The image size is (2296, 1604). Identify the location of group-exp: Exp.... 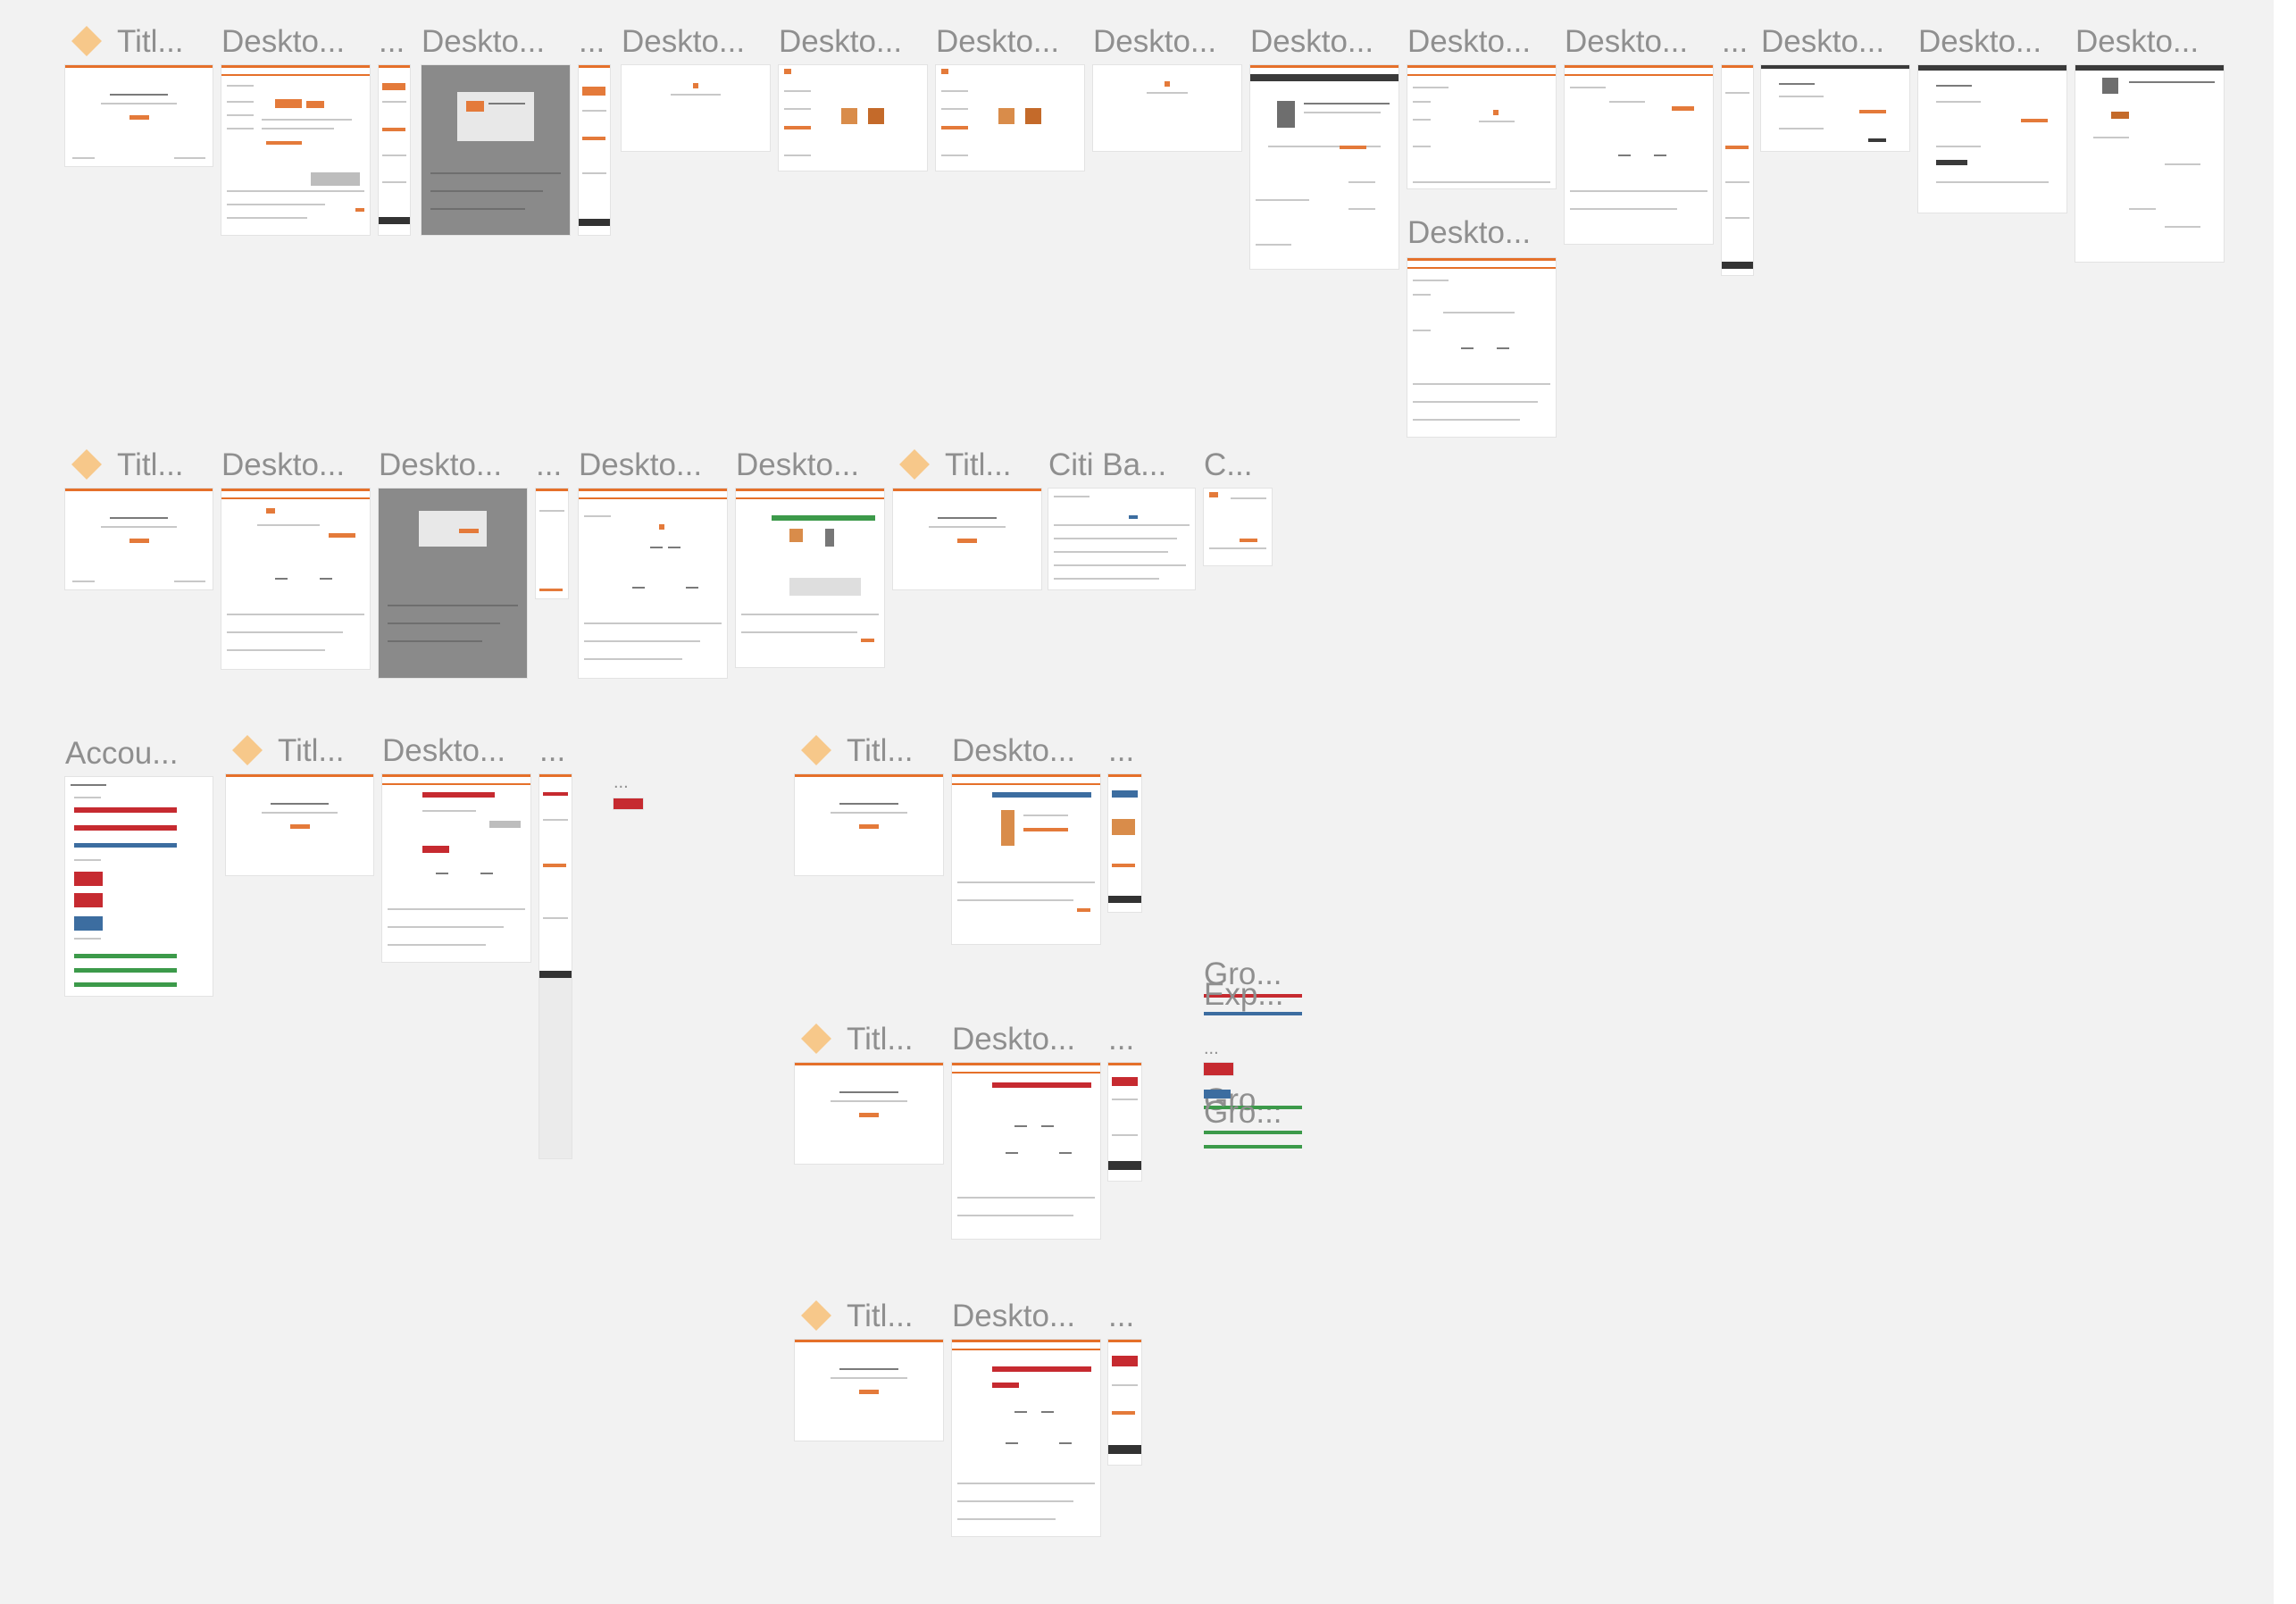
(1253, 994).